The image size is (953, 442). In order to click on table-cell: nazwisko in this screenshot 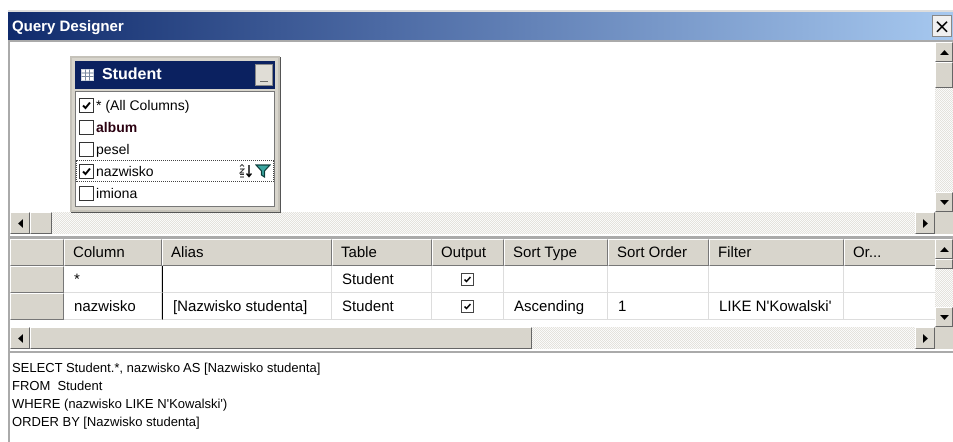, I will do `click(113, 306)`.